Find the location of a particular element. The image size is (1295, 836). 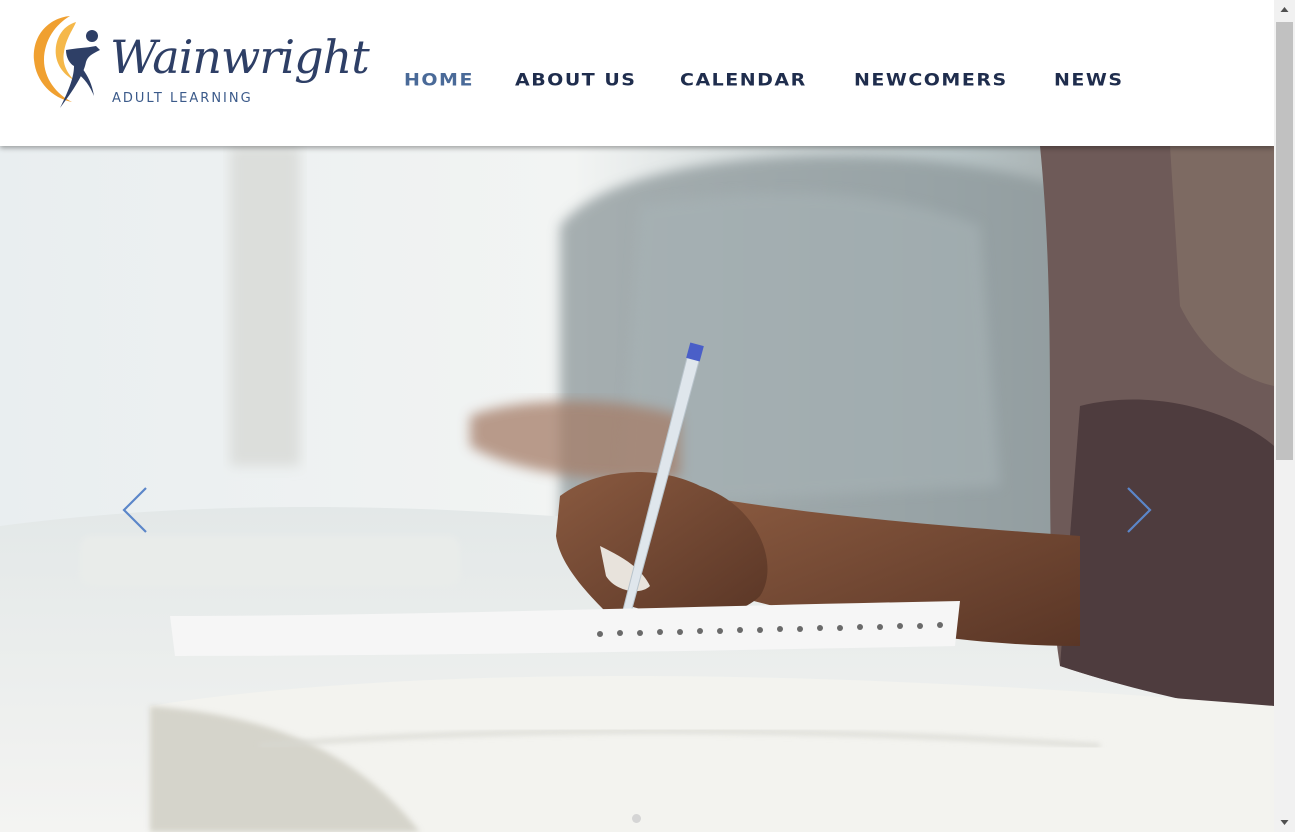

page-scrollbar is located at coordinates (1284, 416).